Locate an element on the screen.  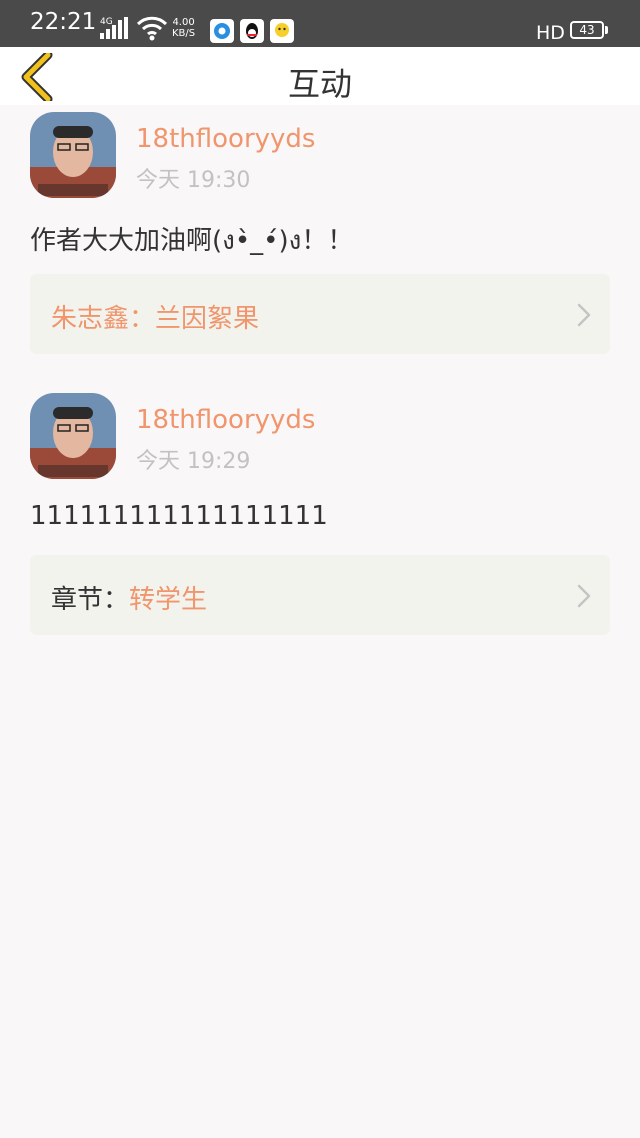
comment-time: 今天 19:29 is located at coordinates (193, 461).